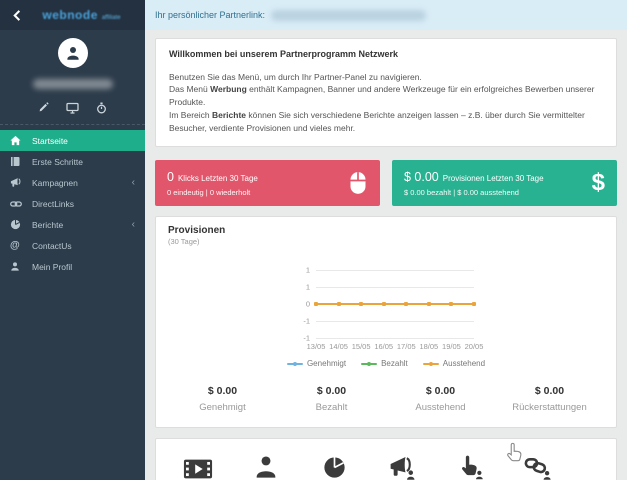  What do you see at coordinates (209, 192) in the screenshot?
I see `clicks-subtitle: 0 eindeutig | 0 wiederholt` at bounding box center [209, 192].